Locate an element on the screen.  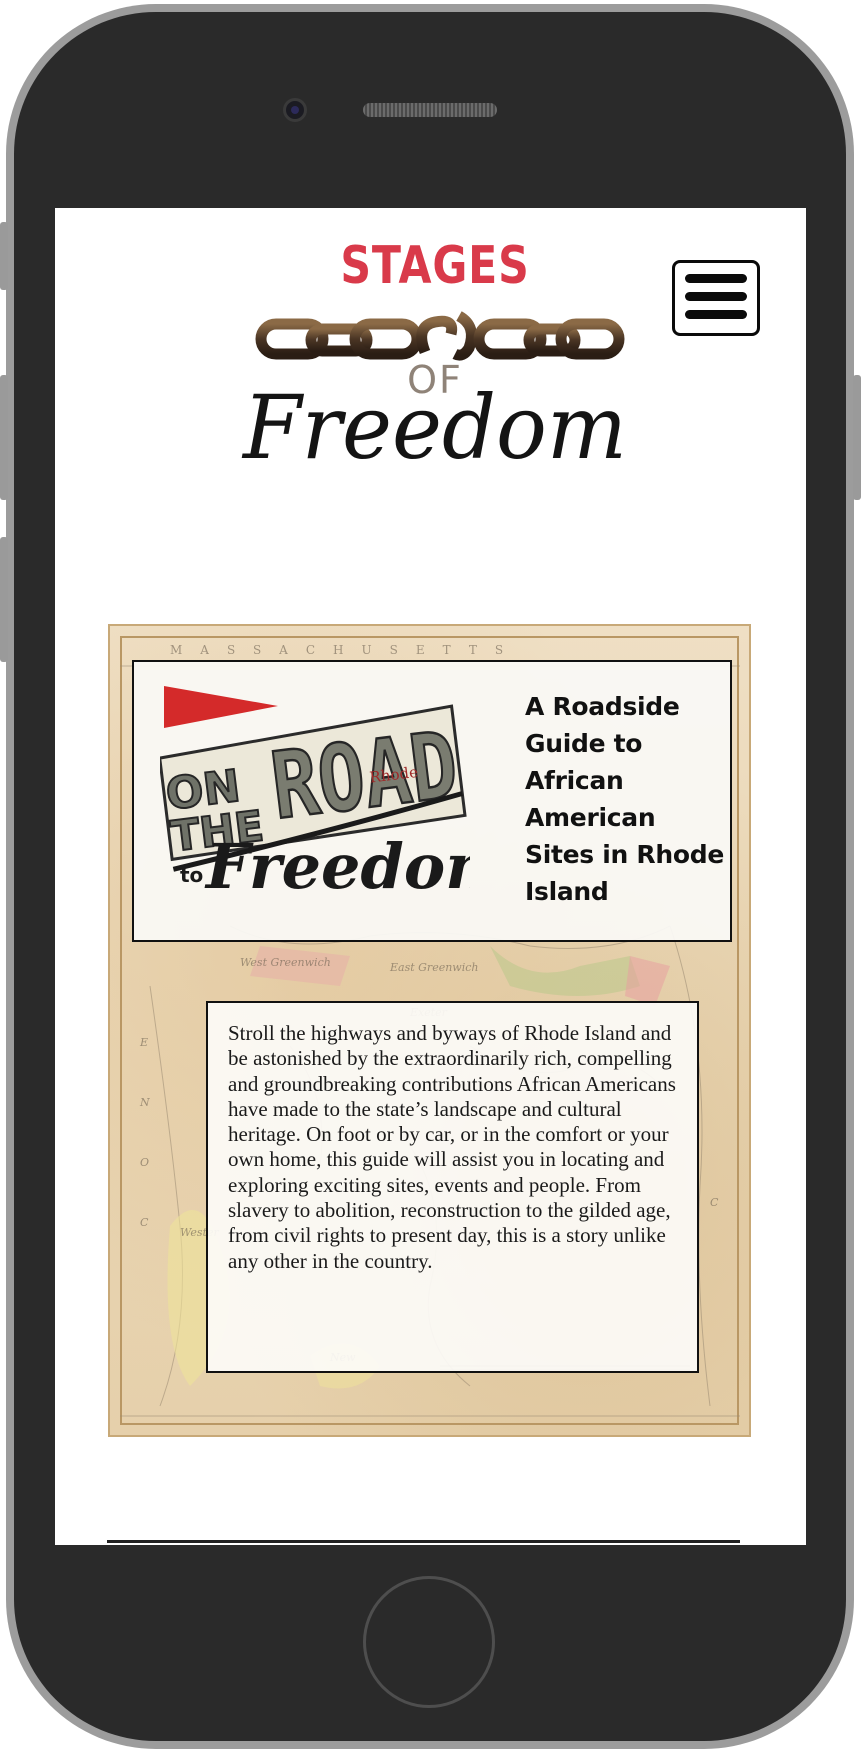
earpiece-speaker is located at coordinates (430, 110).